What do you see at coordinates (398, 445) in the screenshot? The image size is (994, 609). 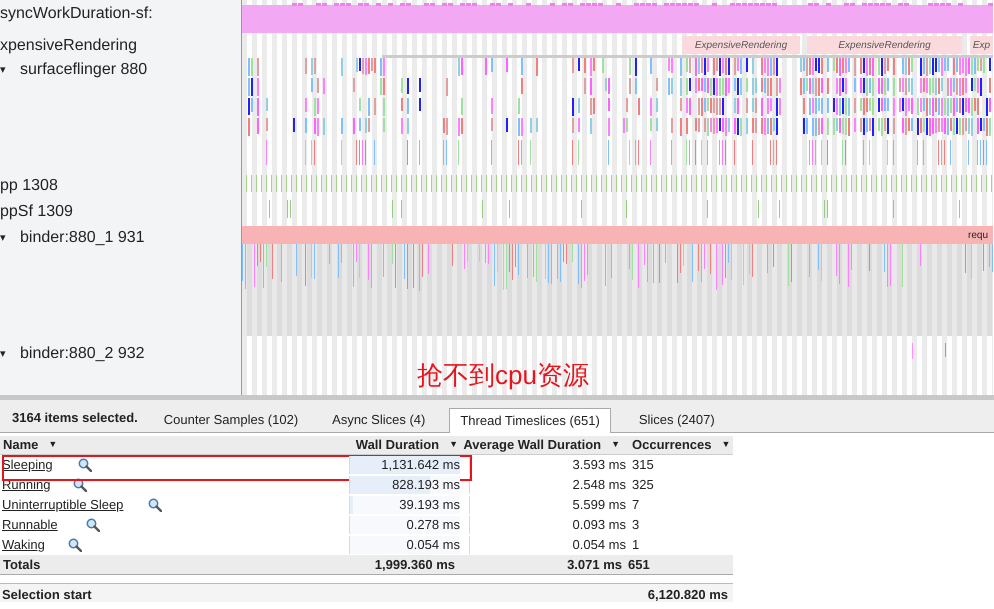 I see `column-header: Wall Duration` at bounding box center [398, 445].